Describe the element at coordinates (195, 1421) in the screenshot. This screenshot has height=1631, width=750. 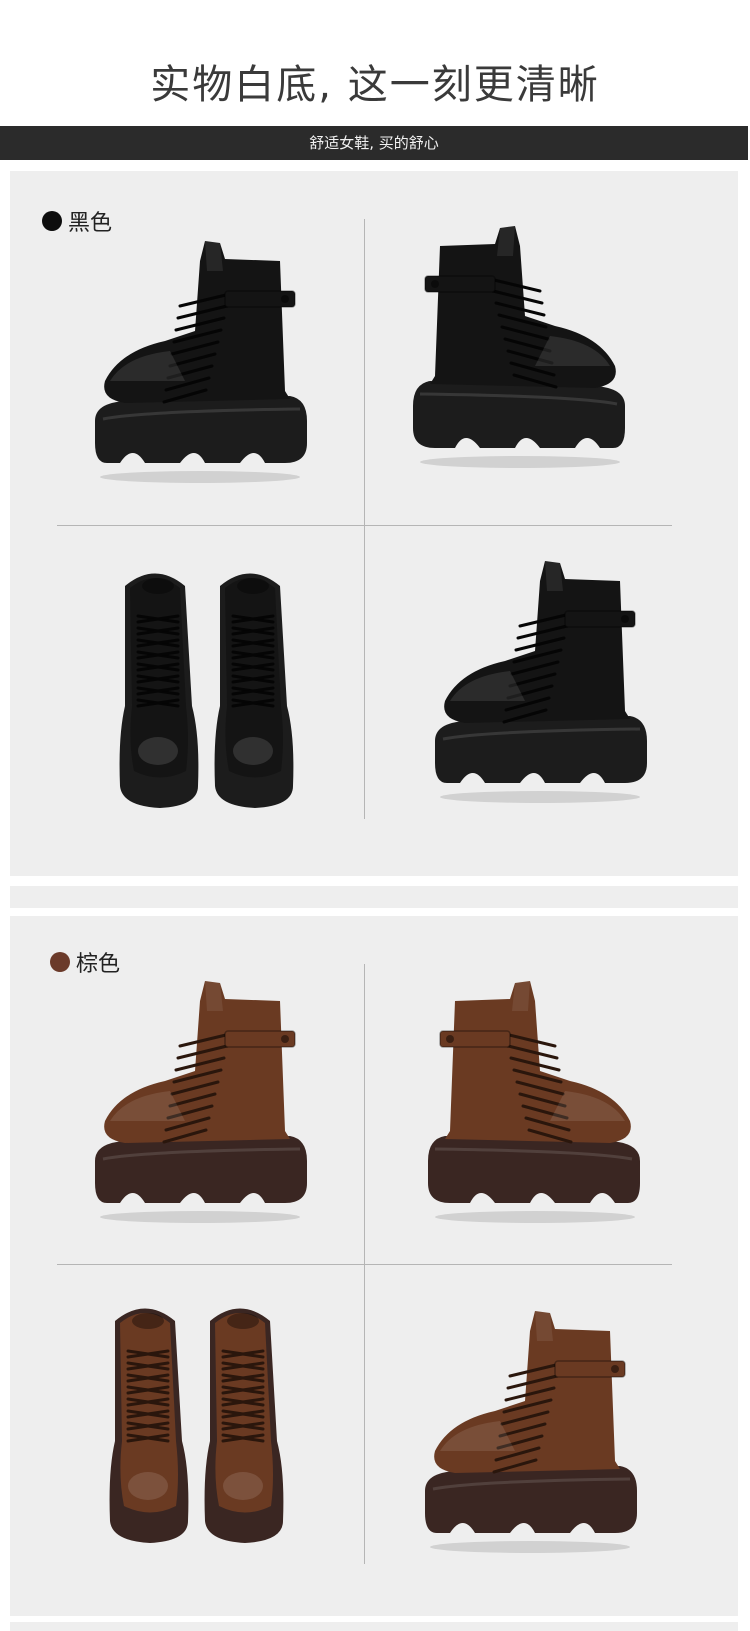
I see `brown-boot-front-pair-view` at that location.